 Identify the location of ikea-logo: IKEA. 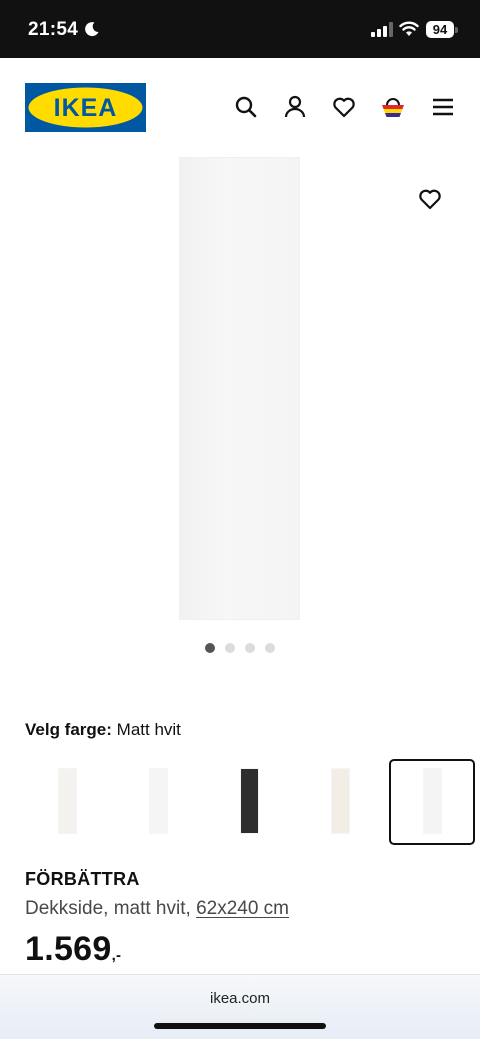
(85, 107).